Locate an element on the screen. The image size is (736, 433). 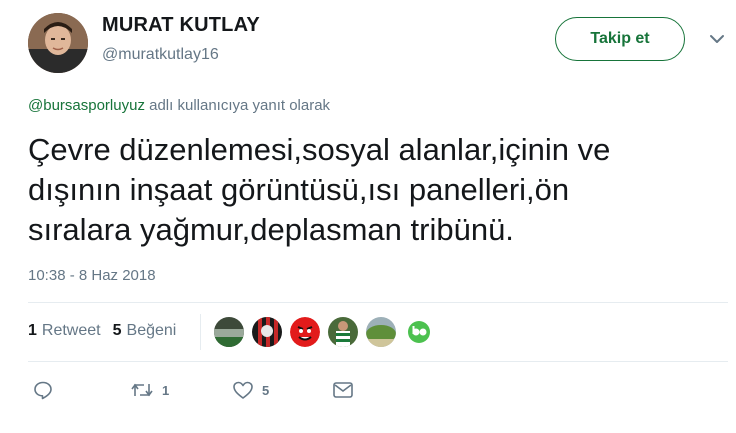
liker-avatar-red-face is located at coordinates (305, 332).